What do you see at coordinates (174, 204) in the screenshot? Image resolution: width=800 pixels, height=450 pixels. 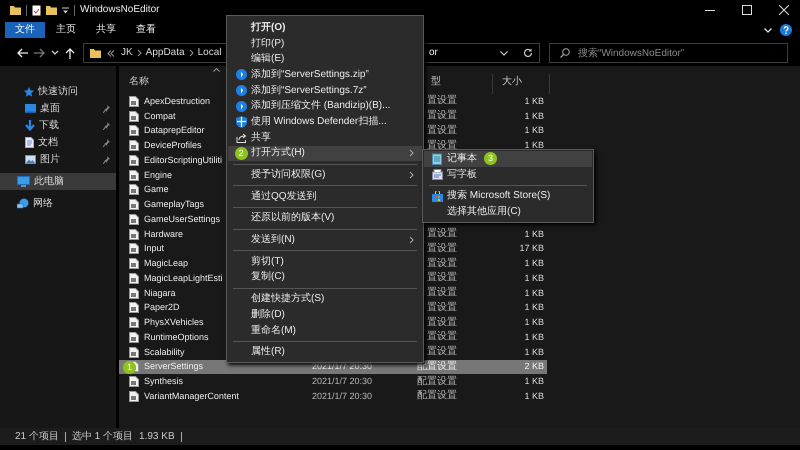 I see `file-name: GameplayTags` at bounding box center [174, 204].